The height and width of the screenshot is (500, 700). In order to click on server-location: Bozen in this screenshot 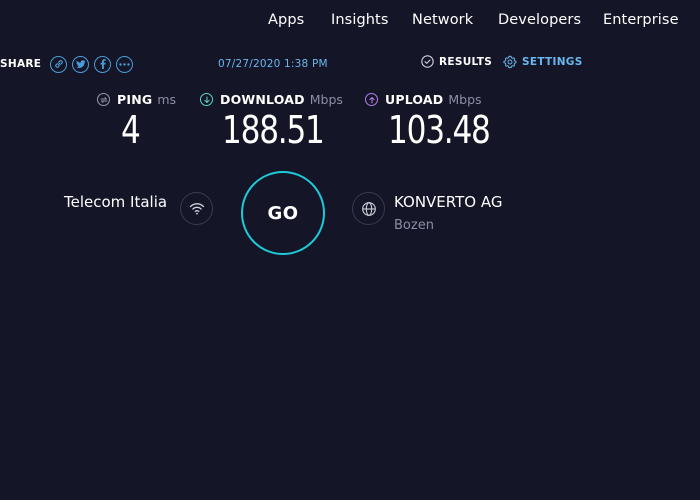, I will do `click(414, 225)`.